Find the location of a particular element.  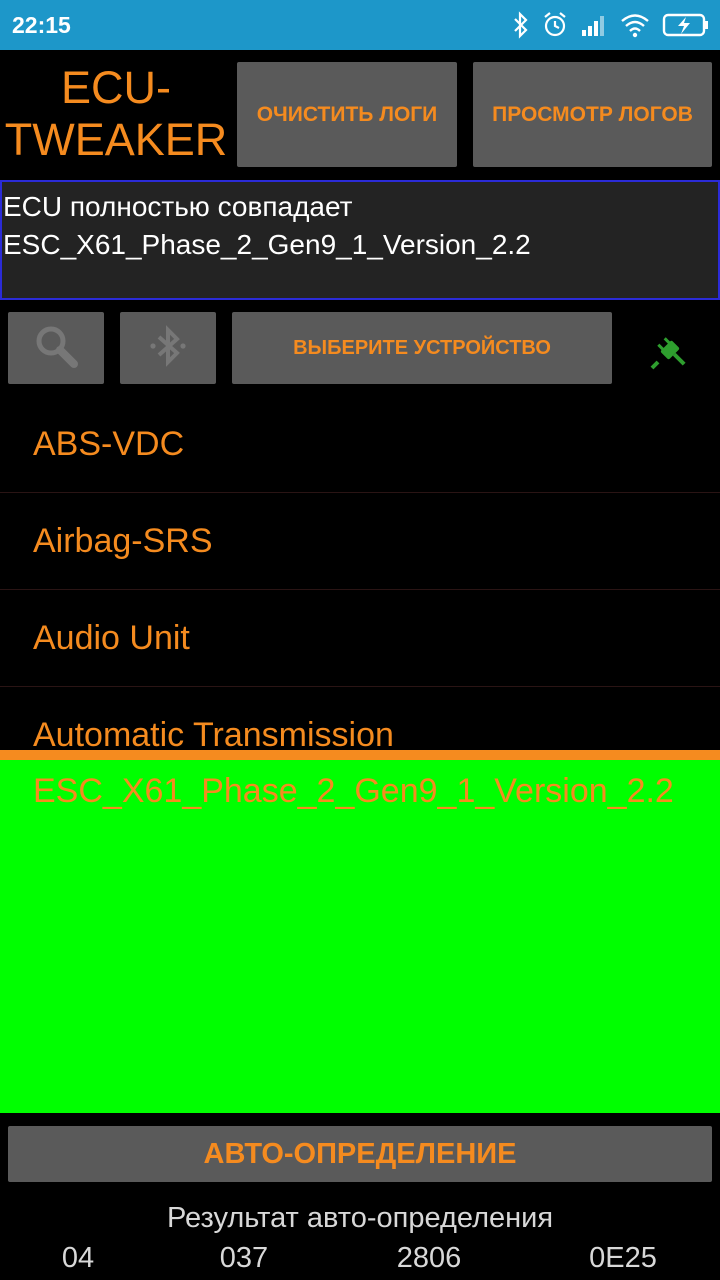

battery-charging-icon is located at coordinates (686, 25).